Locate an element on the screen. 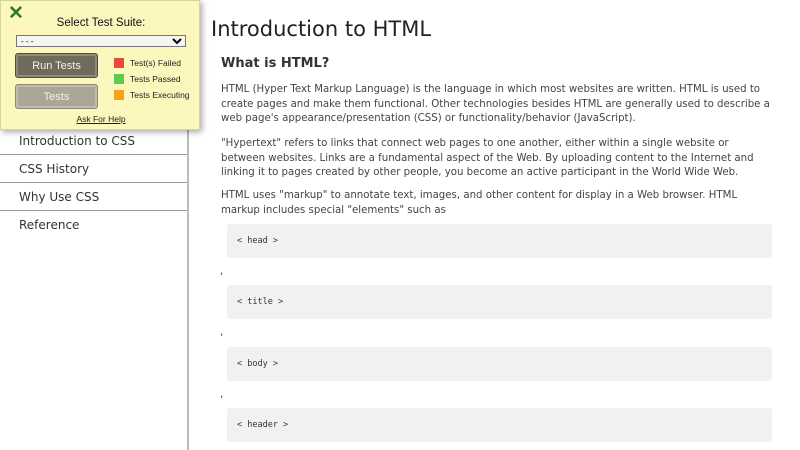 This screenshot has height=450, width=800. run-tests-button: Run Tests is located at coordinates (56, 65).